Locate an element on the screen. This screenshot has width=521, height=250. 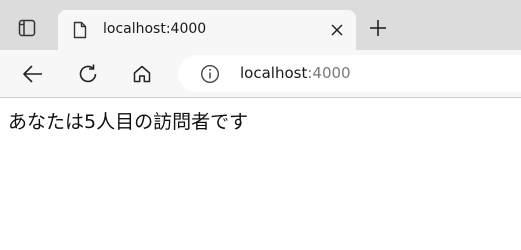
visitor-count-message: あなたは5人目の訪問者です is located at coordinates (128, 122).